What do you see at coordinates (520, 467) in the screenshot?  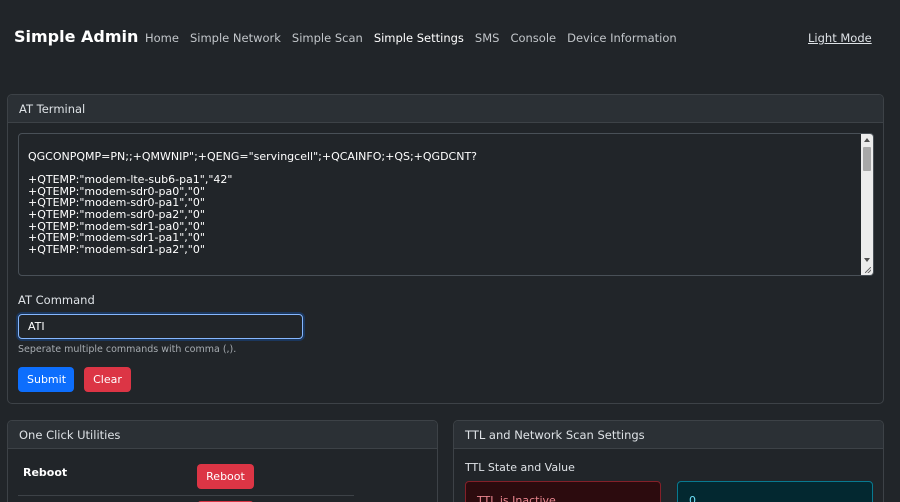 I see `ttl-subheader: TTL State and Value` at bounding box center [520, 467].